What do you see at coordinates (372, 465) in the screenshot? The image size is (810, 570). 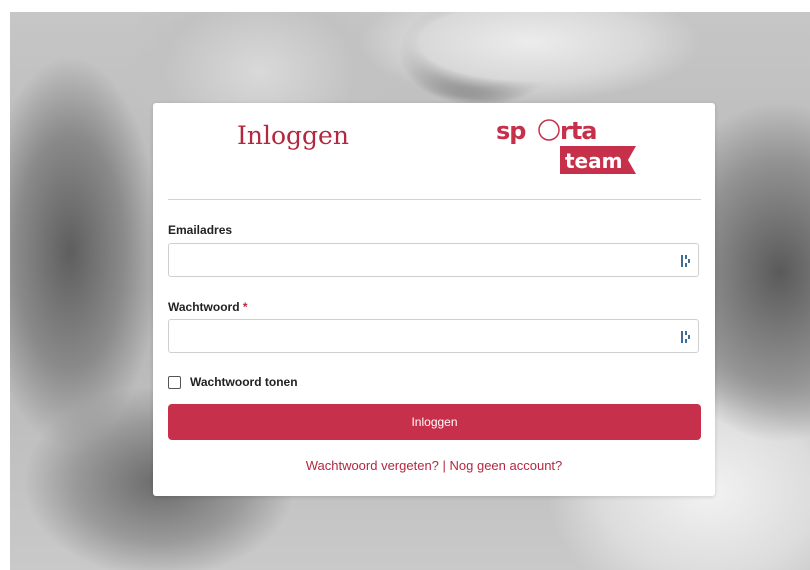 I see `forgot-password-link: Wachtwoord vergeten?` at bounding box center [372, 465].